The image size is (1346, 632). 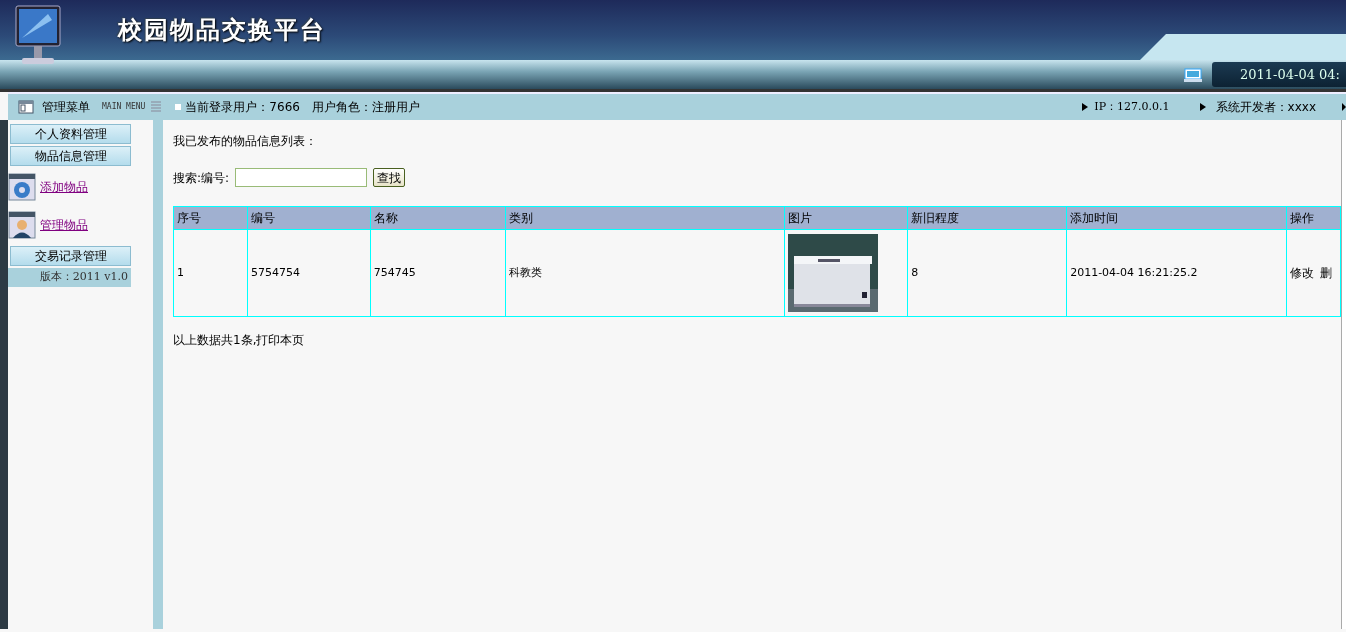 I want to click on menu-subtitle: MAIN MENU, so click(x=124, y=107).